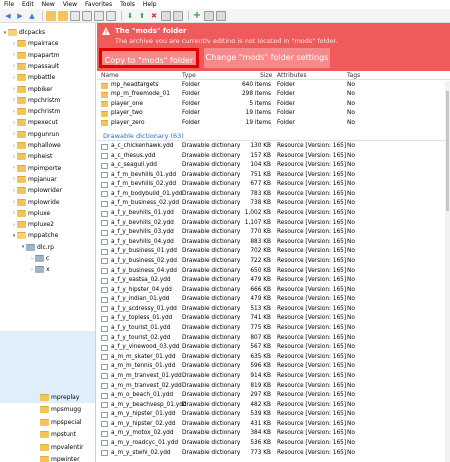 The height and width of the screenshot is (462, 450). What do you see at coordinates (35, 202) in the screenshot?
I see `tree-item: › mplowride` at bounding box center [35, 202].